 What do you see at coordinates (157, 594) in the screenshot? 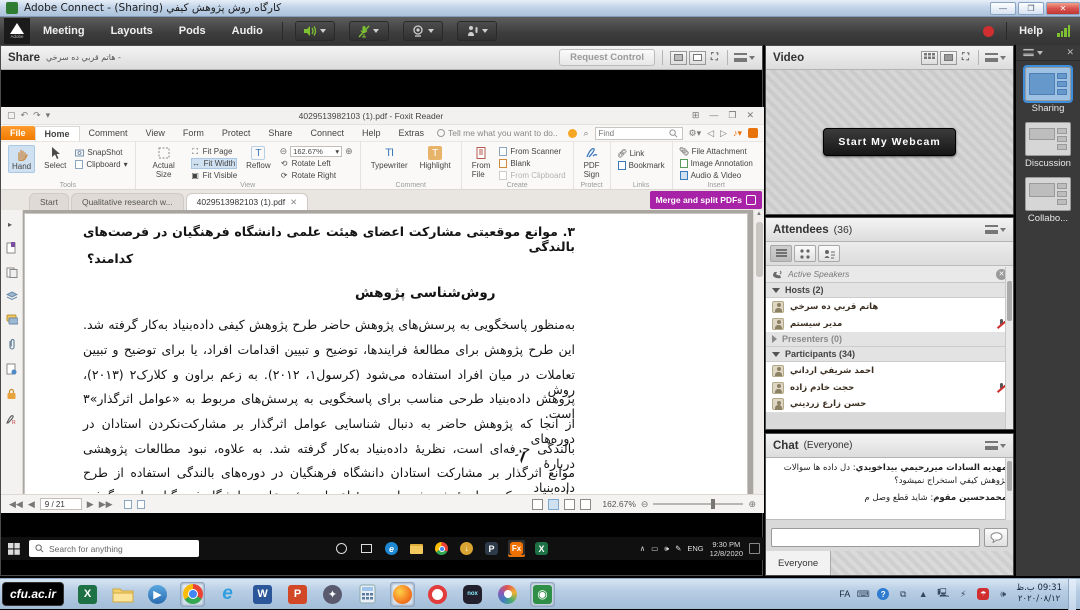
I see `media-player-icon: ▶` at bounding box center [157, 594].